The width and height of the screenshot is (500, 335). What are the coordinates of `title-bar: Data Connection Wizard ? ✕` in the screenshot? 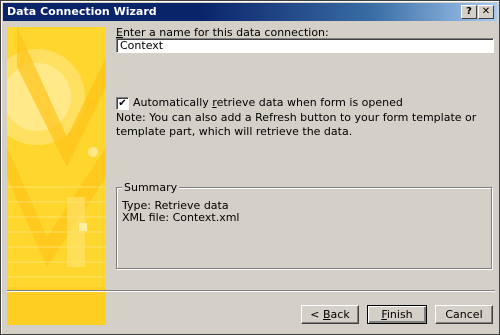 It's located at (250, 12).